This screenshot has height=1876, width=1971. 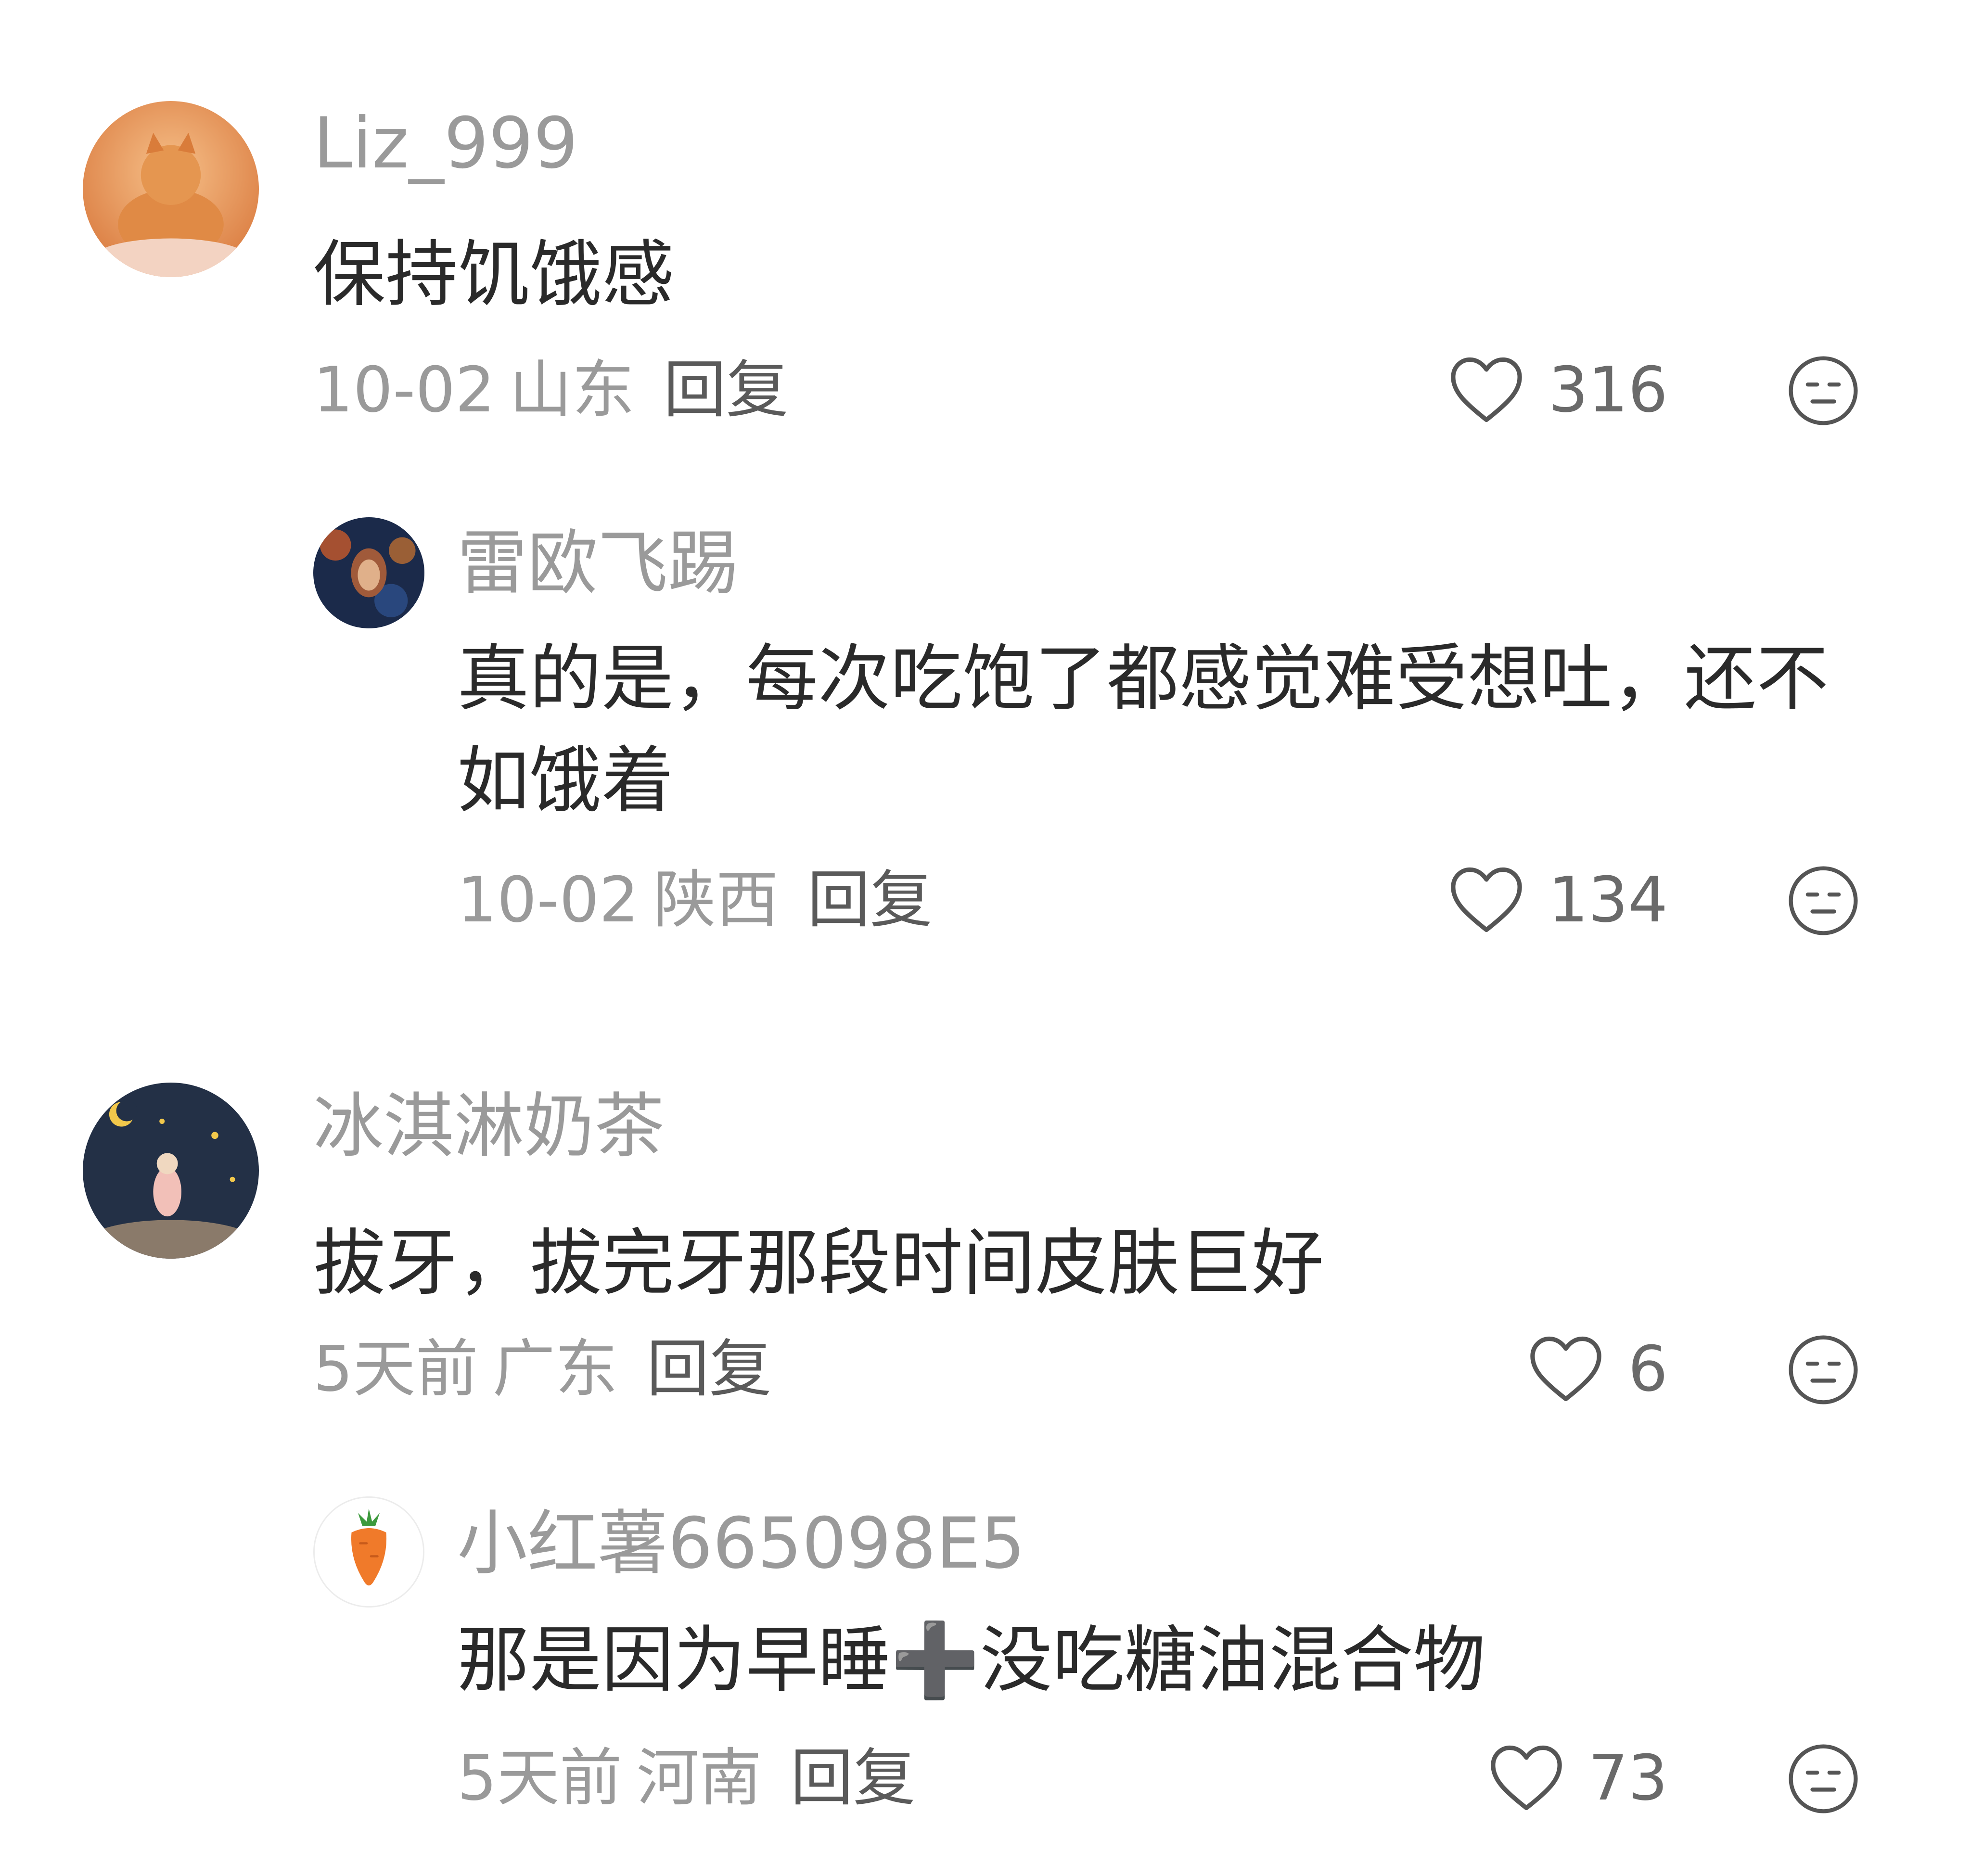 What do you see at coordinates (555, 1368) in the screenshot?
I see `comment-region: 广东` at bounding box center [555, 1368].